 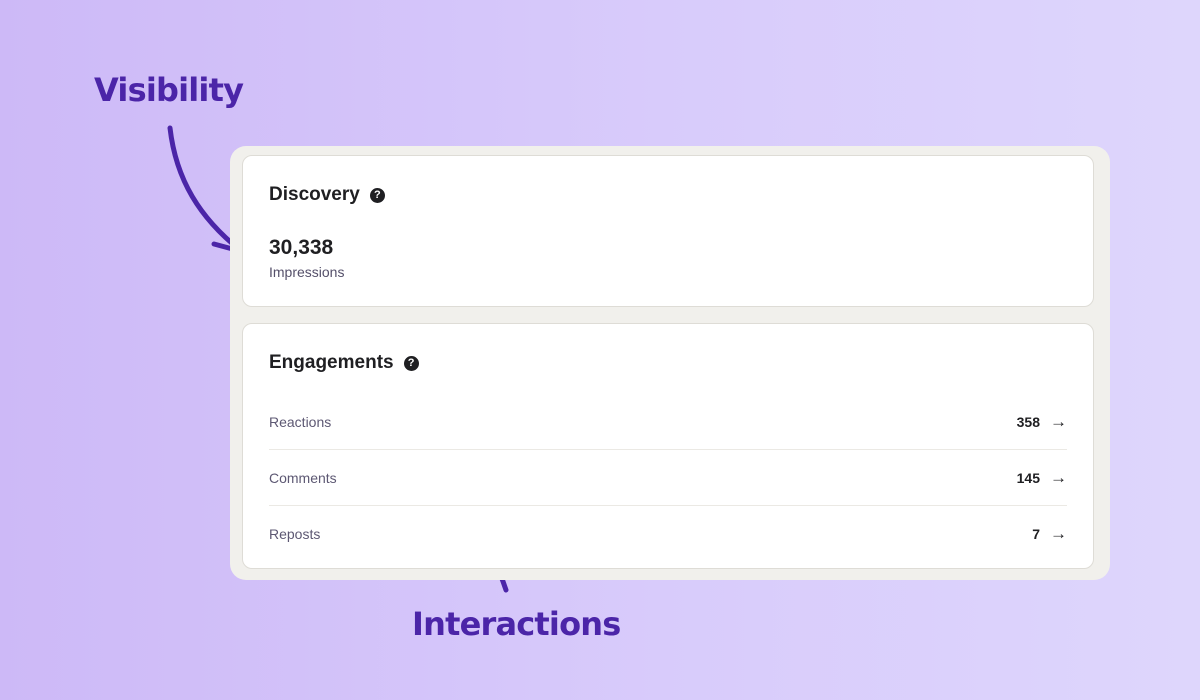 I want to click on engagements-title: Engagements, so click(x=331, y=362).